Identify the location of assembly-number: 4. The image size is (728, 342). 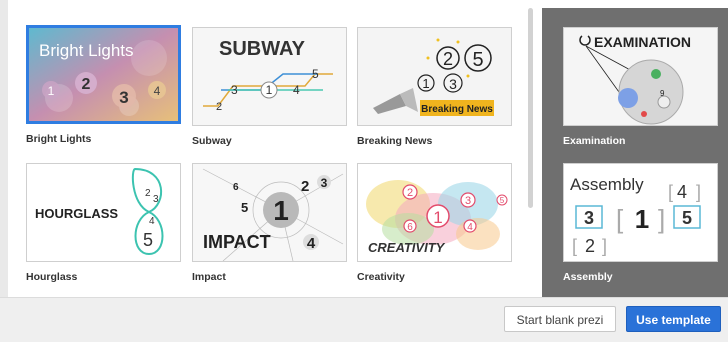
(682, 192).